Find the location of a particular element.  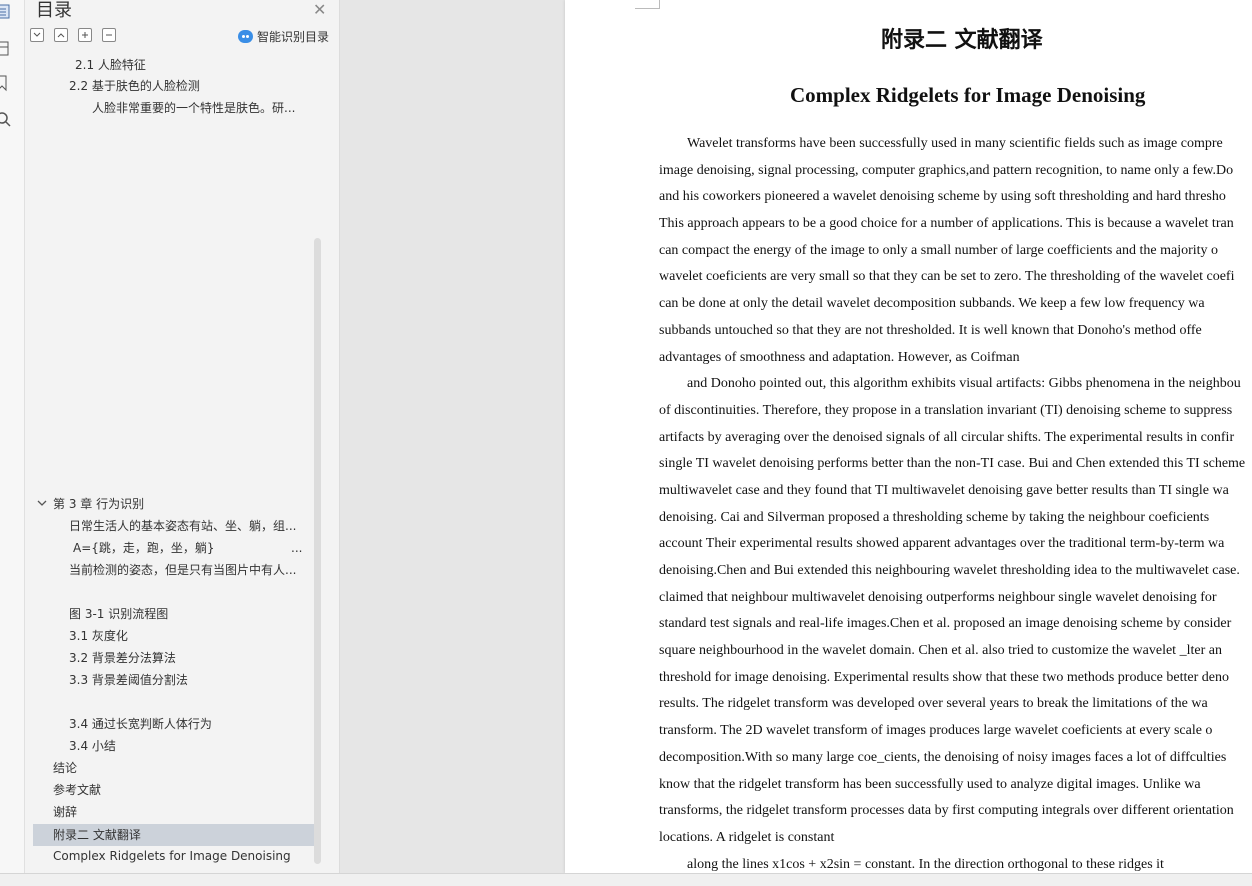

toc-item: 3.4 小结 is located at coordinates (92, 746).